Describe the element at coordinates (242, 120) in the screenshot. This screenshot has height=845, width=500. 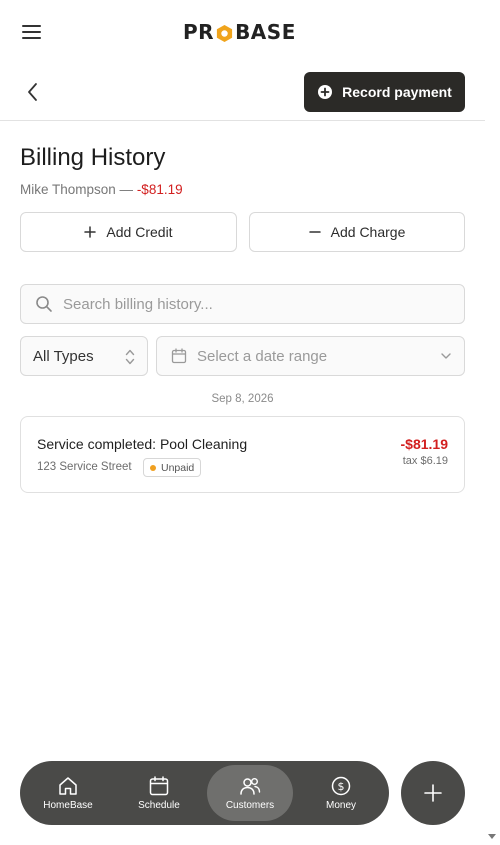
I see `header-divider` at that location.